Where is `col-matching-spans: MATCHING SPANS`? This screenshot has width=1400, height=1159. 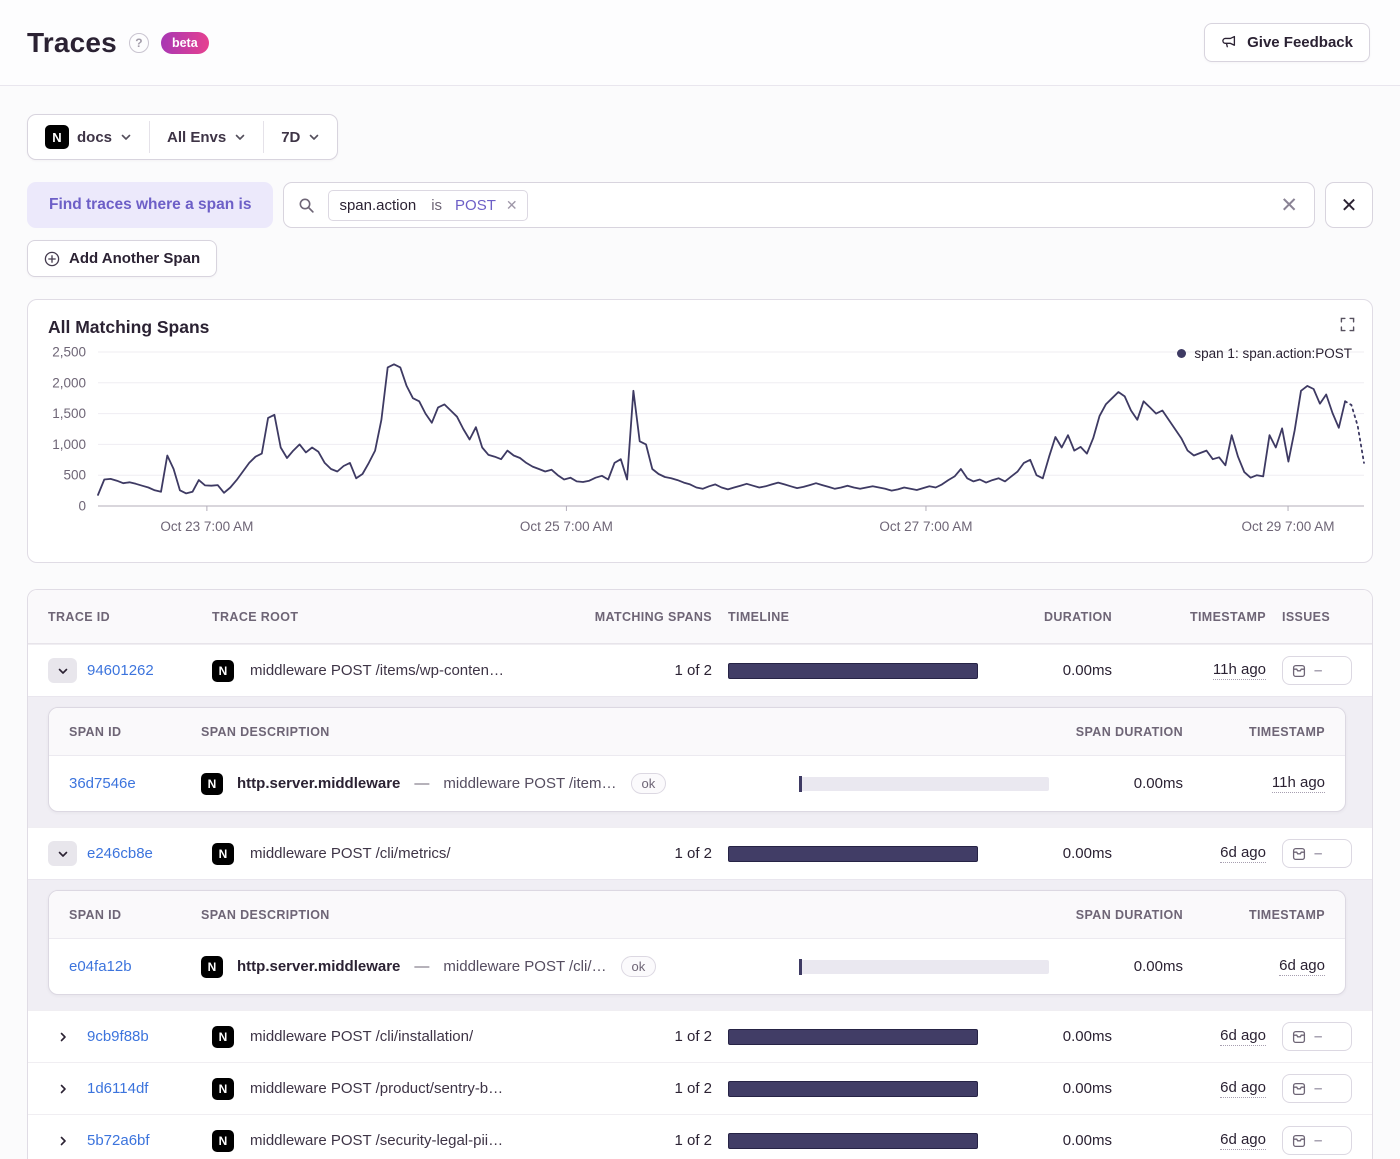
col-matching-spans: MATCHING SPANS is located at coordinates (653, 616).